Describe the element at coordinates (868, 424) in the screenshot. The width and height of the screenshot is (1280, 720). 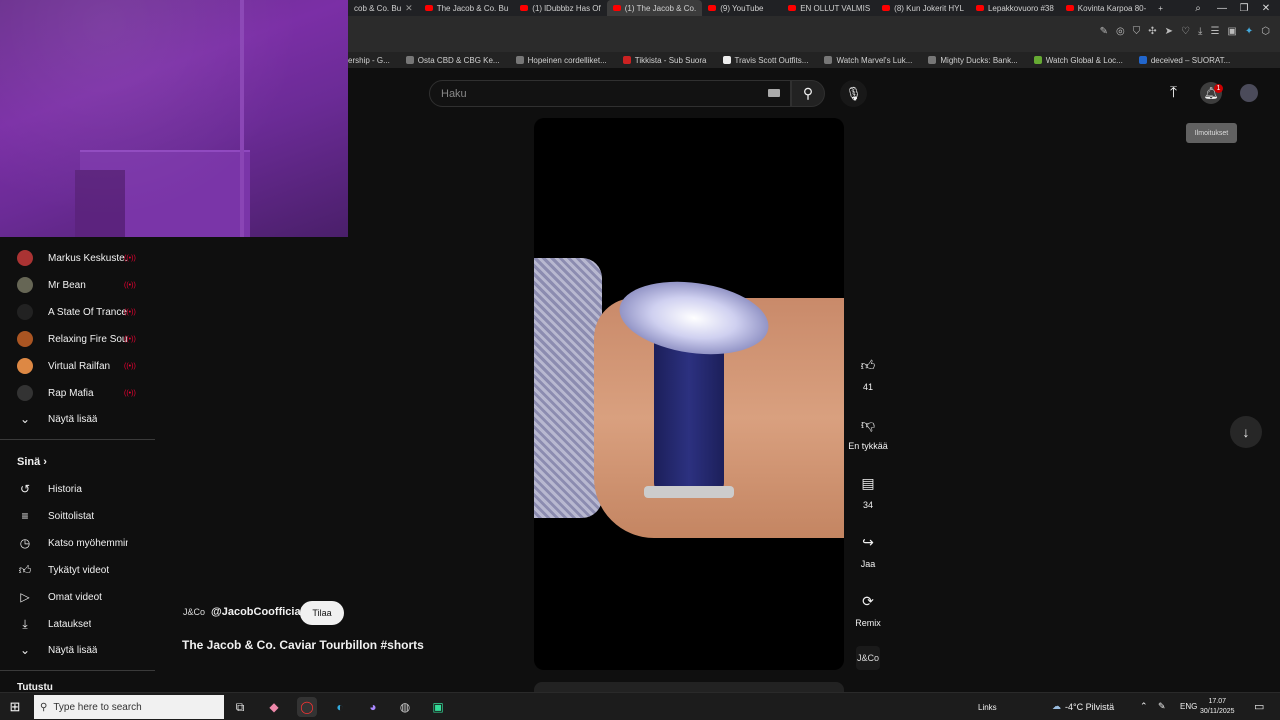
I see `thumbs-down-icon: 👎︎` at that location.